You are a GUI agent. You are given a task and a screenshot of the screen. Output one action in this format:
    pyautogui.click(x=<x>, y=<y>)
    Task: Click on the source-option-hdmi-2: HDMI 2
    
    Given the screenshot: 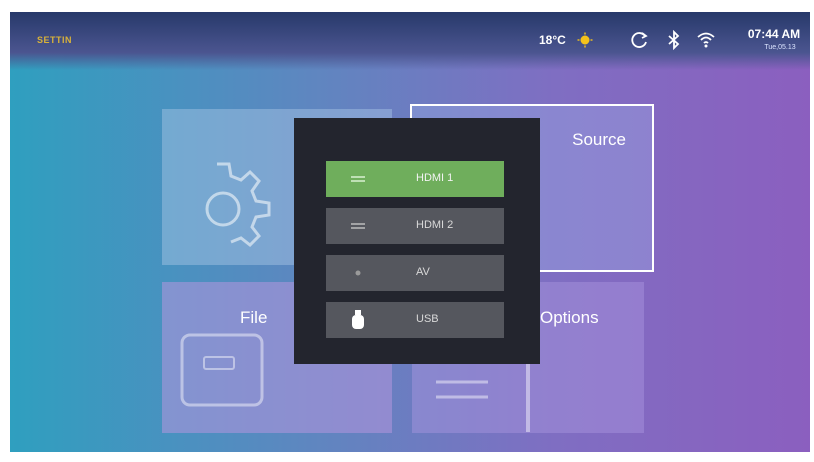 What is the action you would take?
    pyautogui.click(x=415, y=226)
    